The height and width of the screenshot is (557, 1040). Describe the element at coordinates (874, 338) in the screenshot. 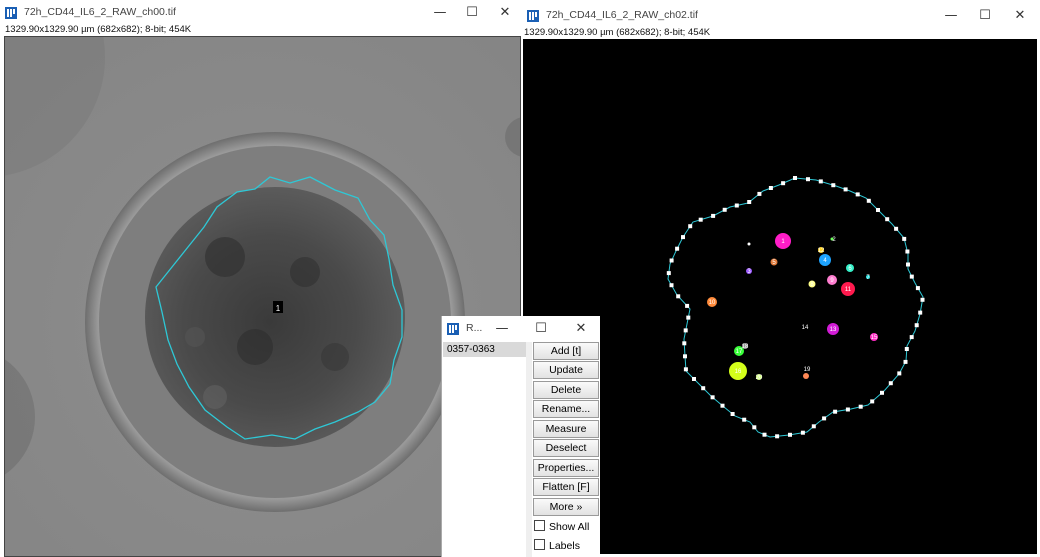

I see `cell-label: 15` at that location.